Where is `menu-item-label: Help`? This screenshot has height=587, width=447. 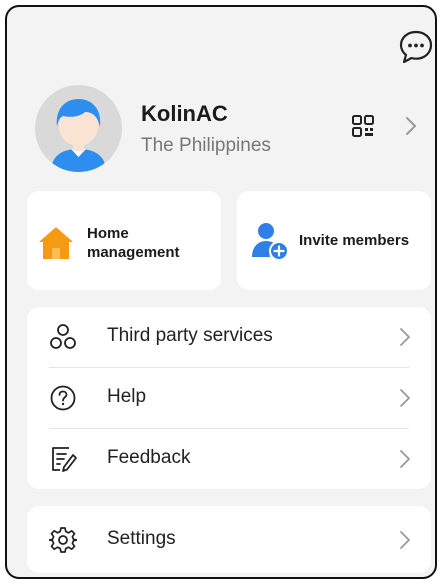 menu-item-label: Help is located at coordinates (127, 396).